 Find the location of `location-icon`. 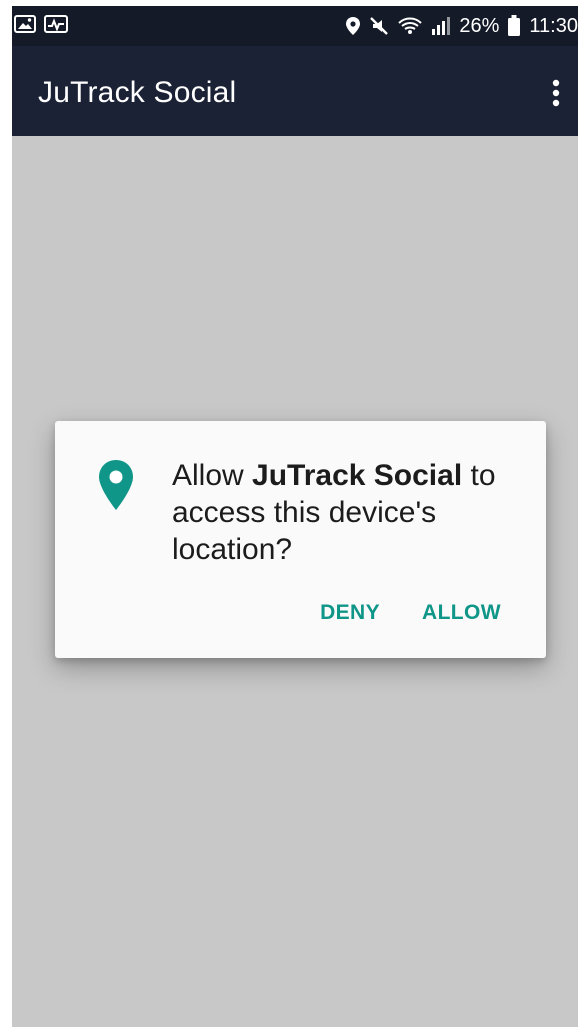

location-icon is located at coordinates (353, 26).